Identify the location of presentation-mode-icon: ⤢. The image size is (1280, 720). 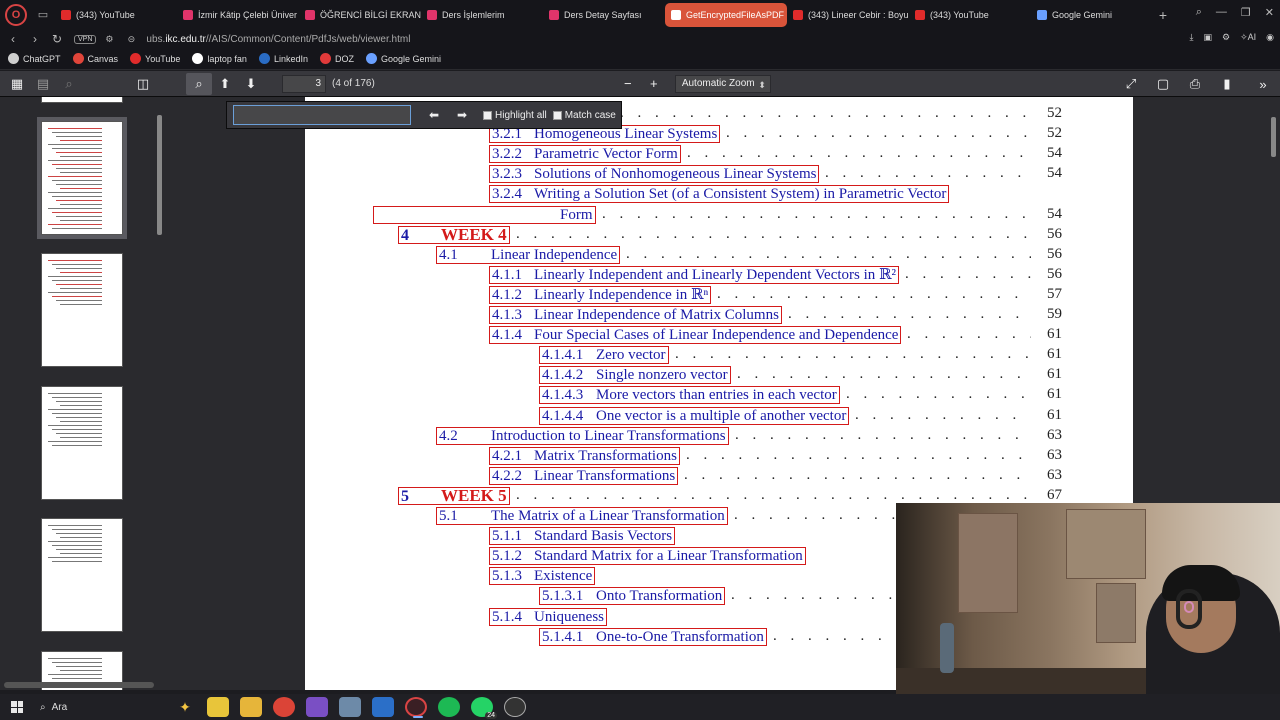
(1131, 84).